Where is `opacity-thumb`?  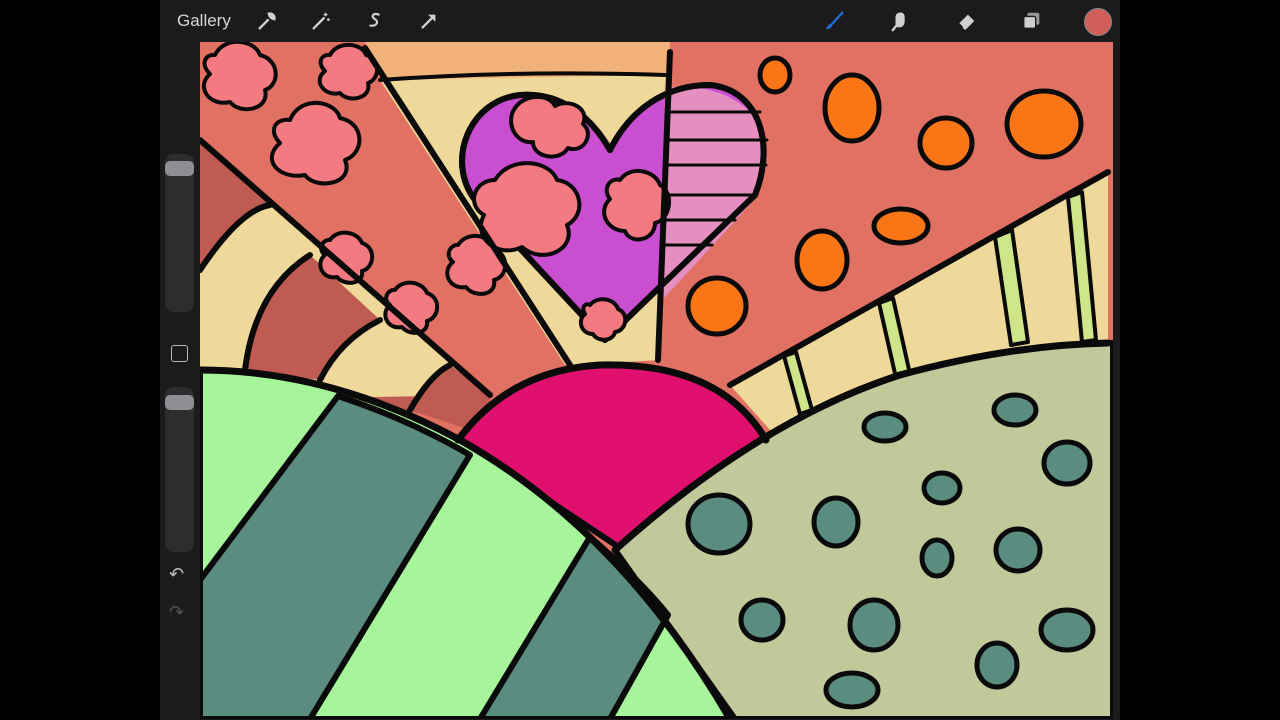 opacity-thumb is located at coordinates (179, 402).